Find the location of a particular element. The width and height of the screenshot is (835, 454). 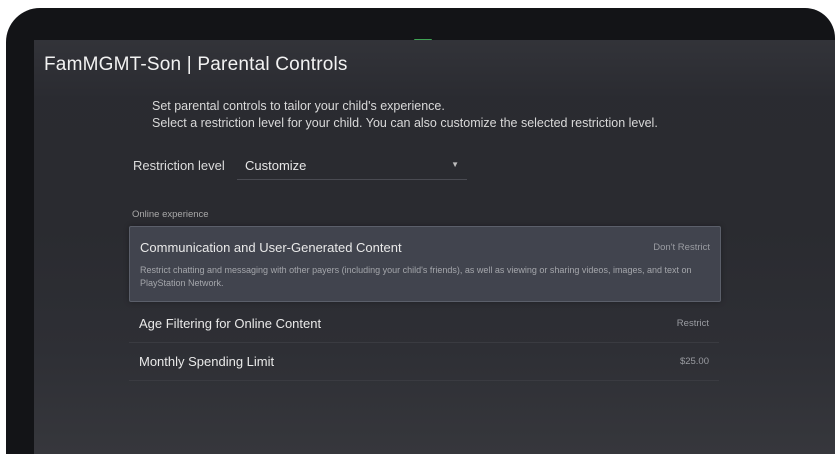

setting-name: Monthly Spending Limit is located at coordinates (207, 361).